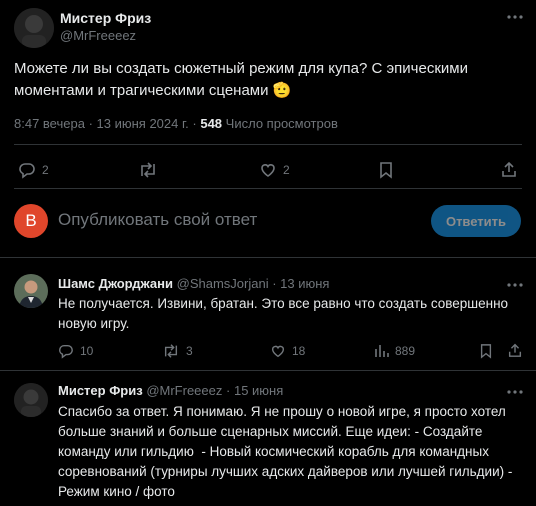 The image size is (536, 506). Describe the element at coordinates (157, 220) in the screenshot. I see `reply-input: Опубликовать свой ответ` at that location.